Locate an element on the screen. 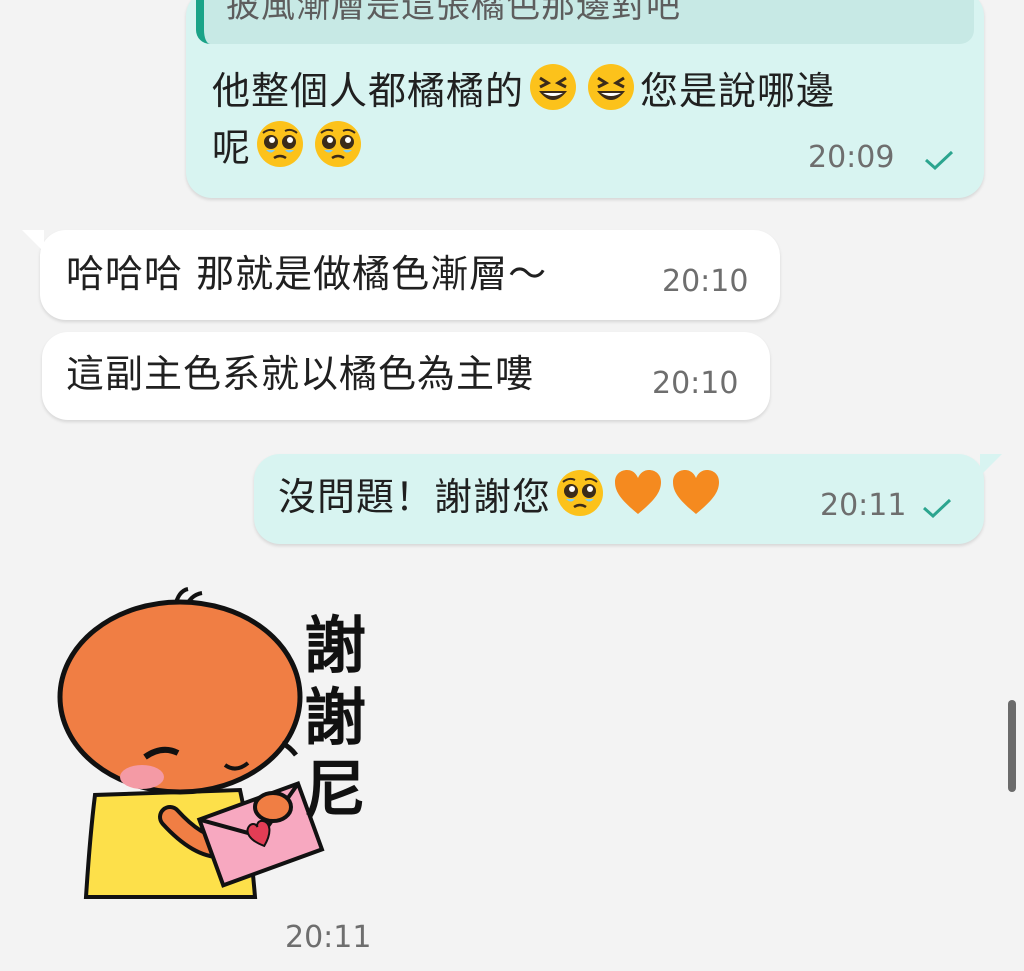 This screenshot has width=1024, height=971. incoming-message-bubble: 哈哈哈 那就是做橘色漸層～ 20:10 is located at coordinates (401, 275).